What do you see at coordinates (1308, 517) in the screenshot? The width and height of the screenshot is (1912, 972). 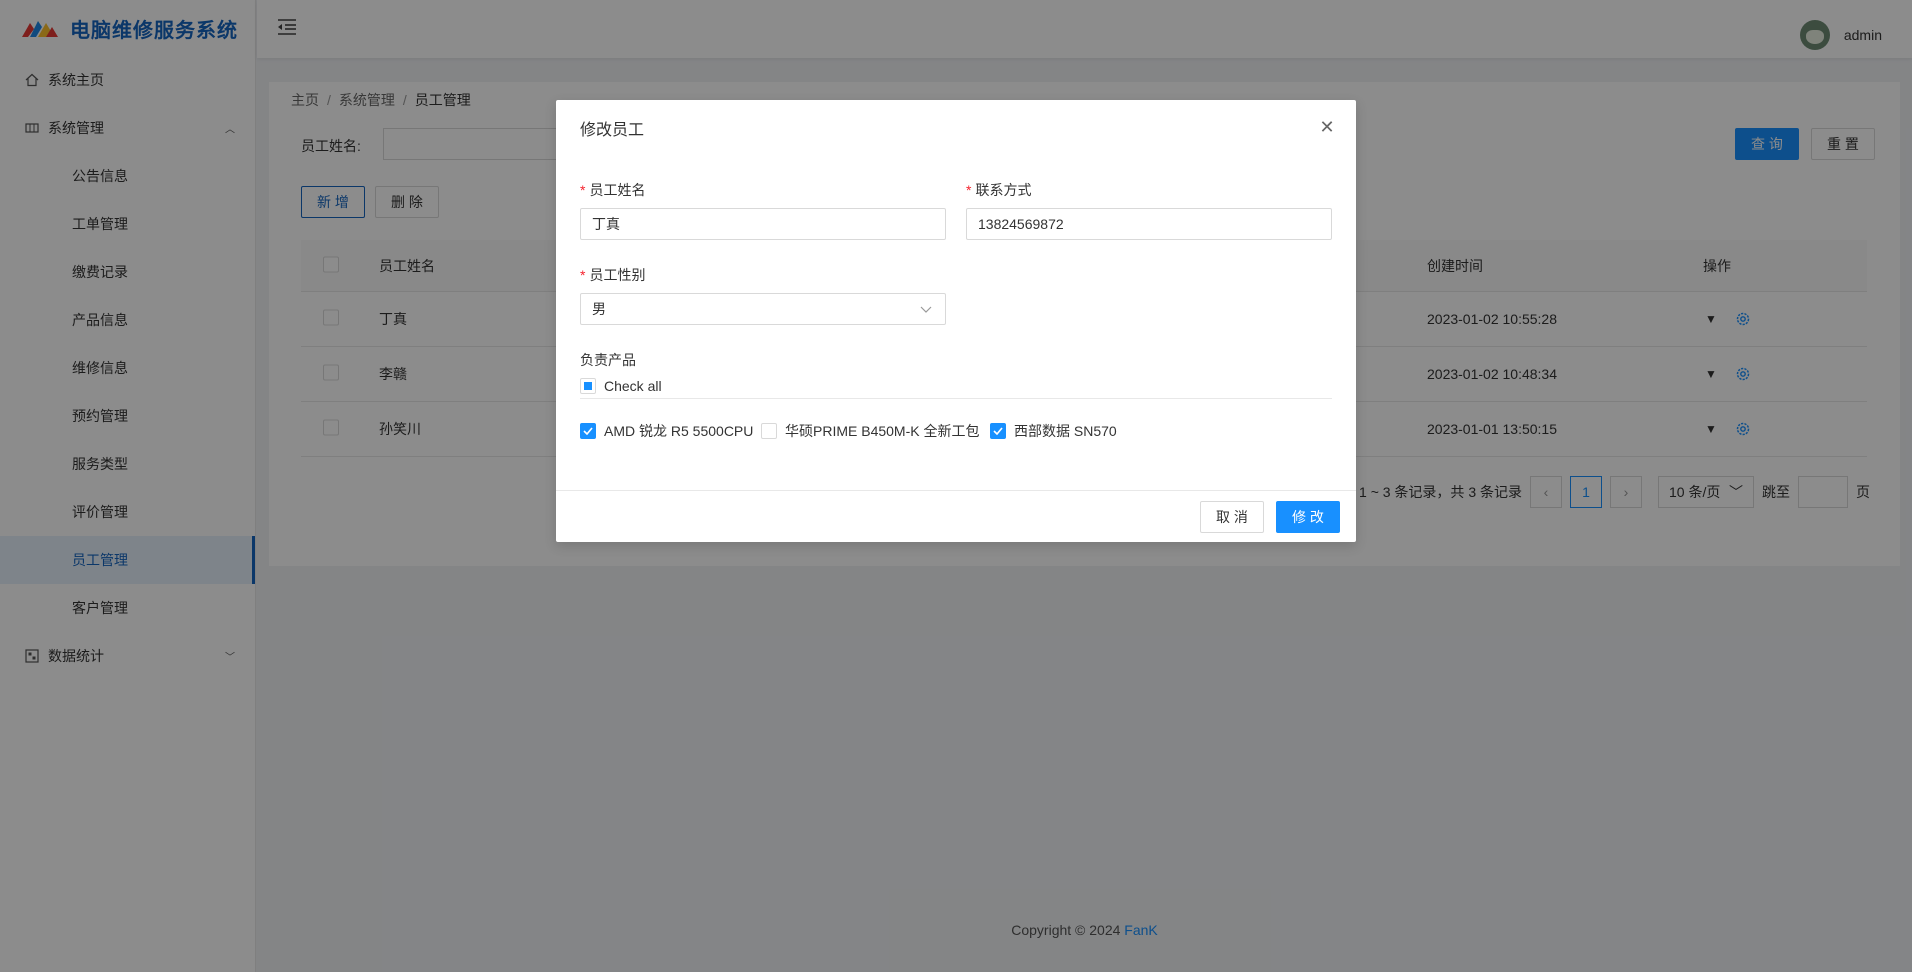 I see `submit-button: 修 改` at bounding box center [1308, 517].